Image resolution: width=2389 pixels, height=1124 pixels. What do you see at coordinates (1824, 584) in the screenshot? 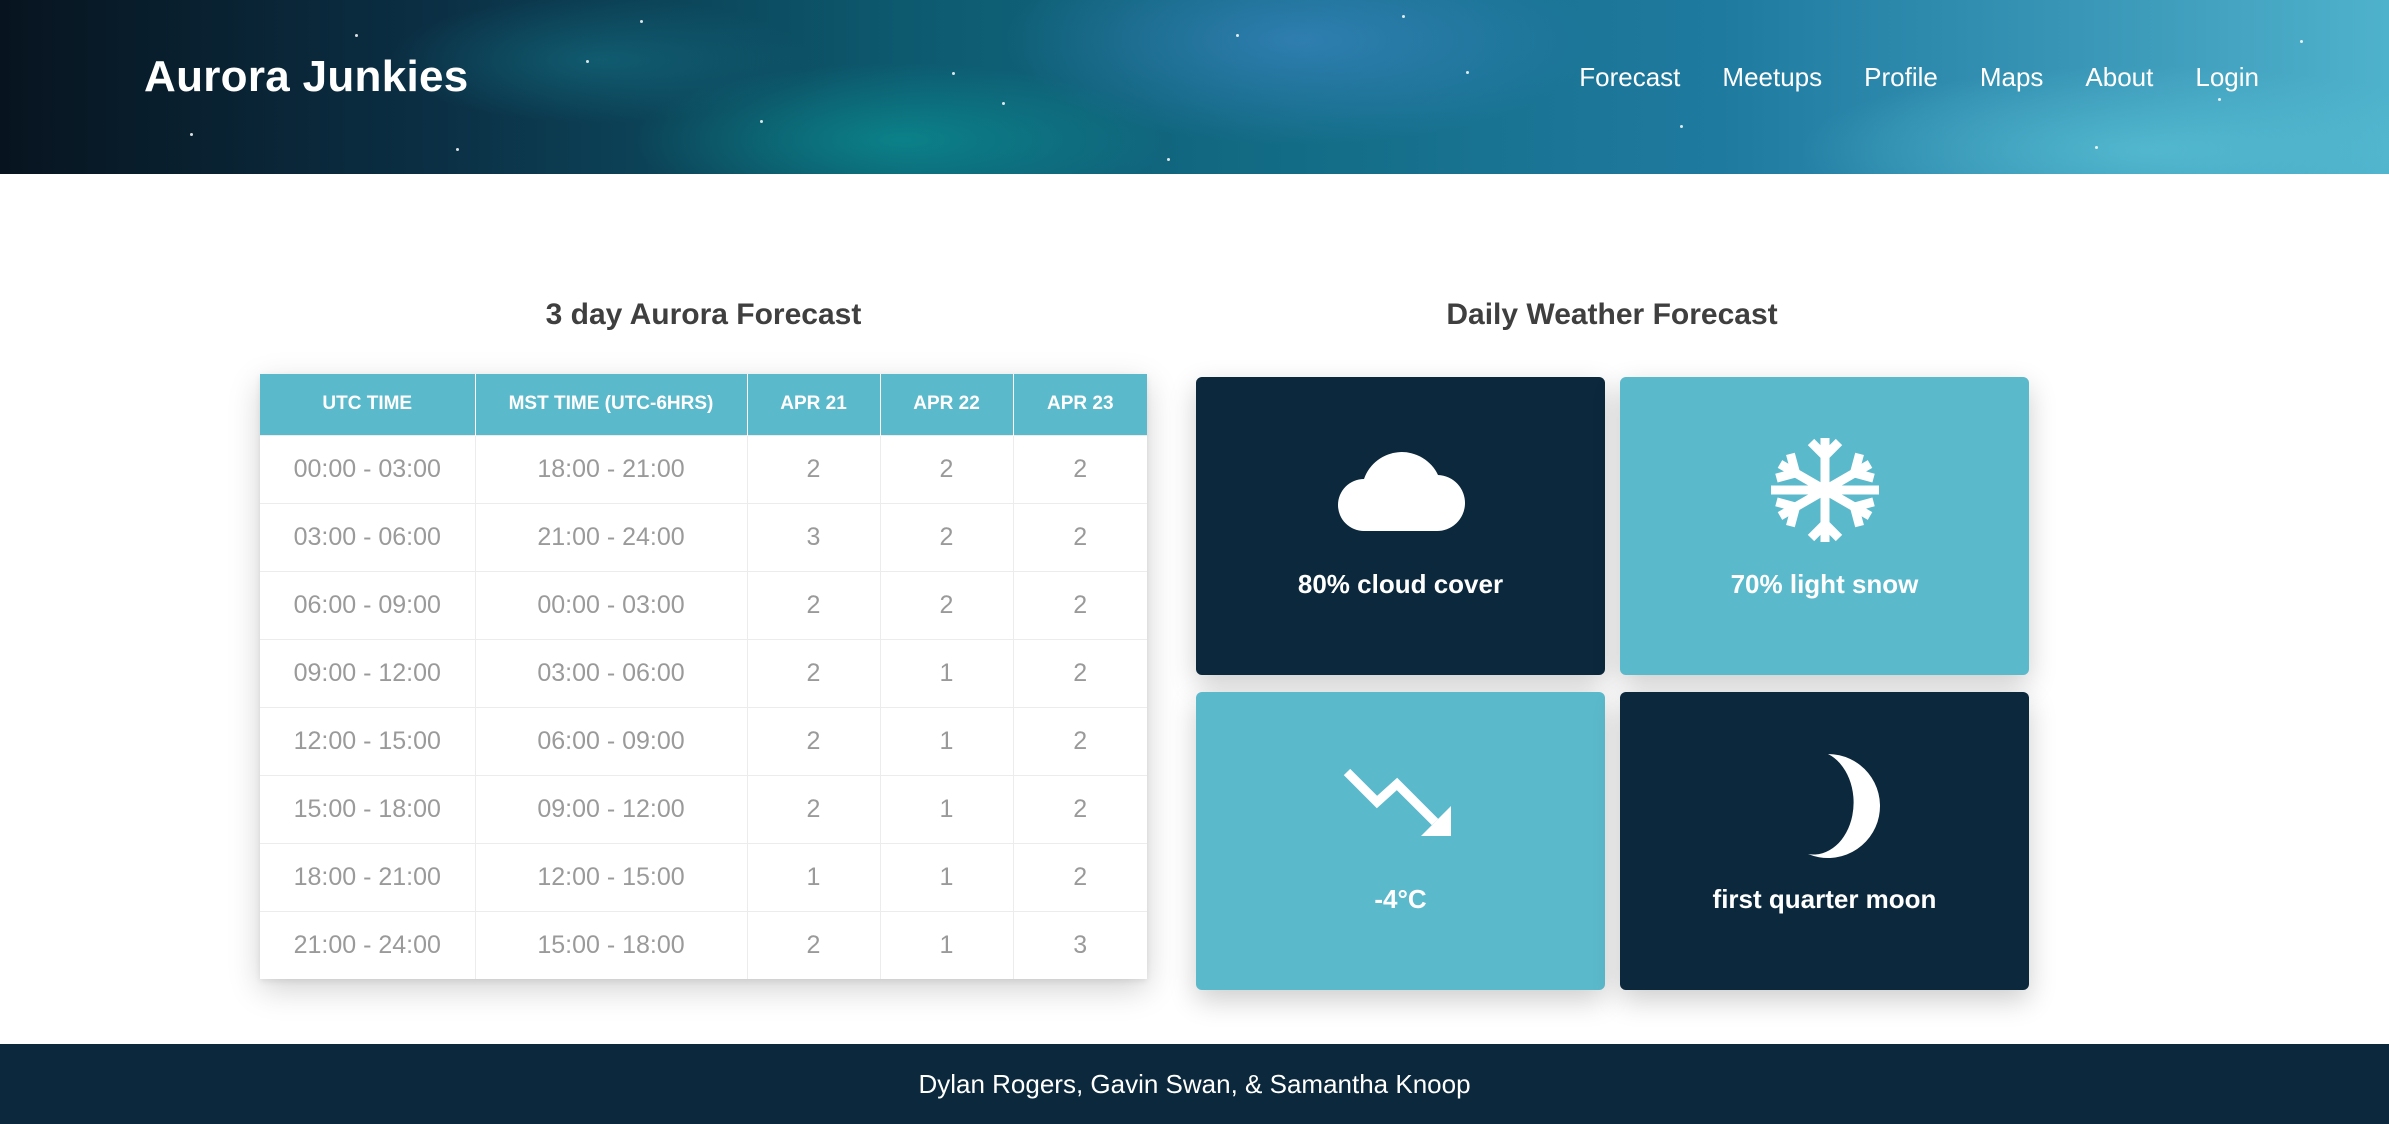
I see `weather-card-label: 70% light snow` at bounding box center [1824, 584].